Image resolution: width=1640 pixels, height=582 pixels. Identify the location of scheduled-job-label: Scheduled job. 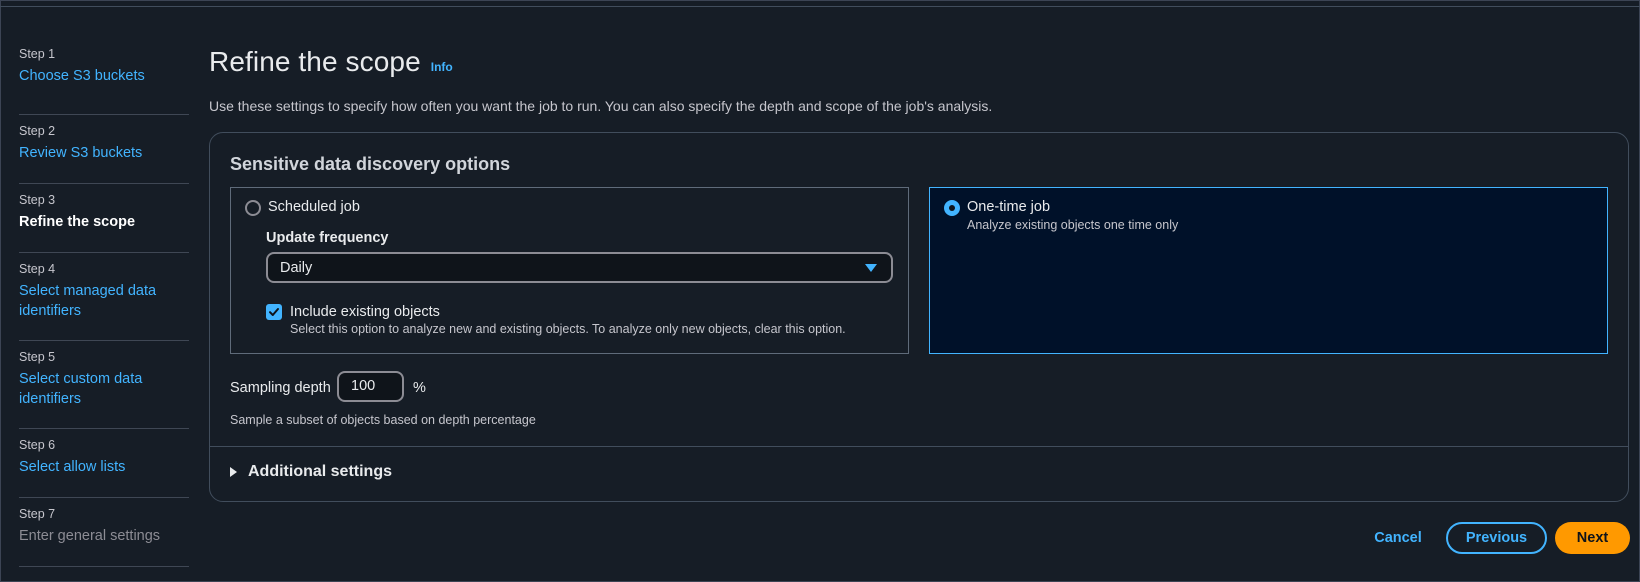
(314, 207).